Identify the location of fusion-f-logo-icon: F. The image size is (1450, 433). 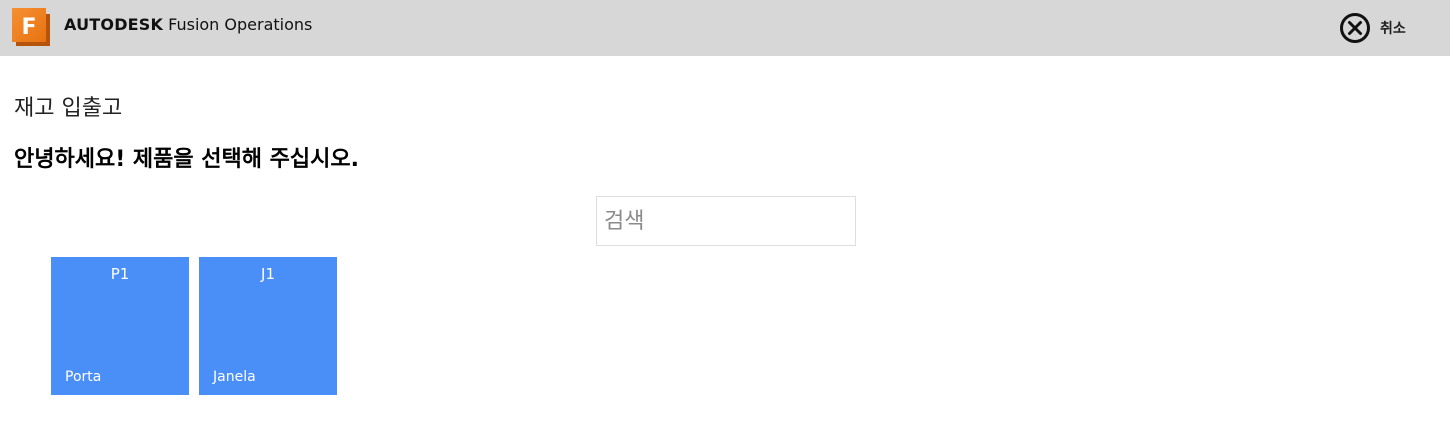
(31, 27).